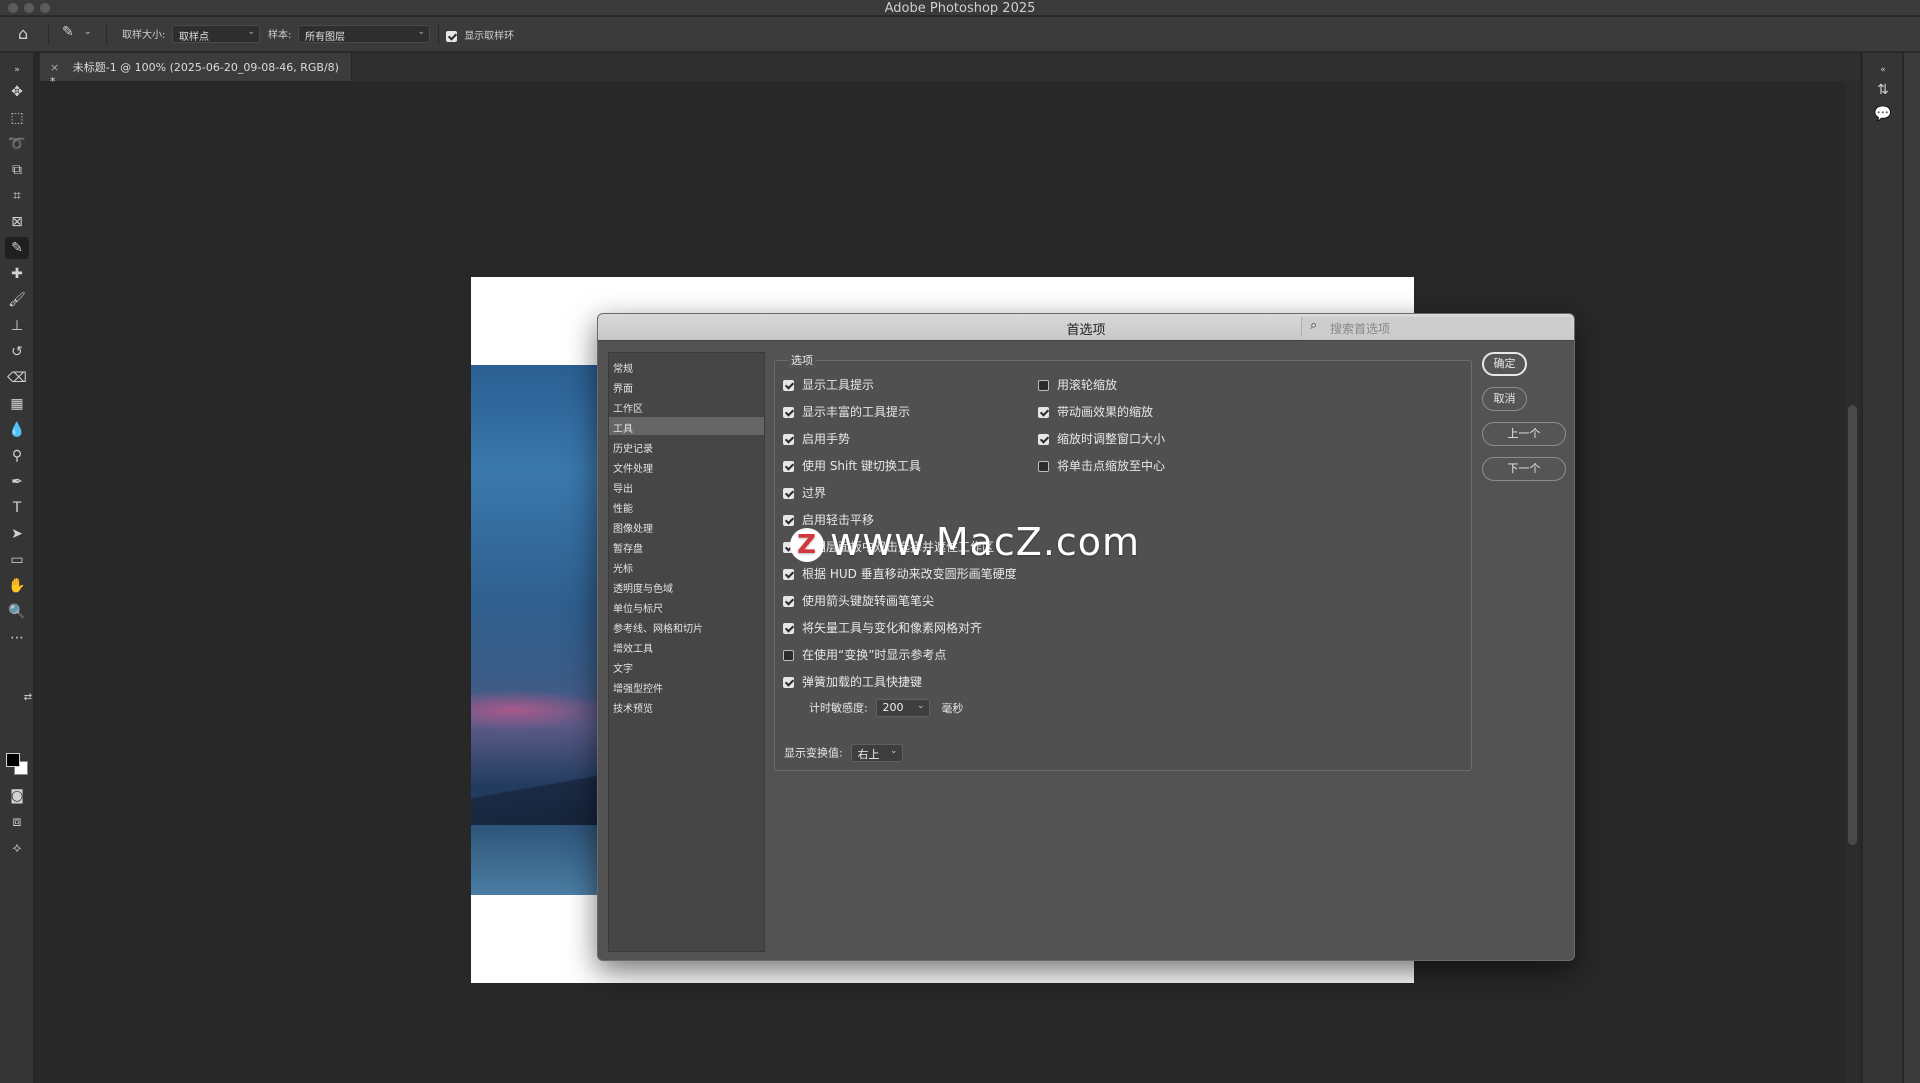  I want to click on option-shift-switch-tools: 使用 Shift 键切换工具, so click(852, 465).